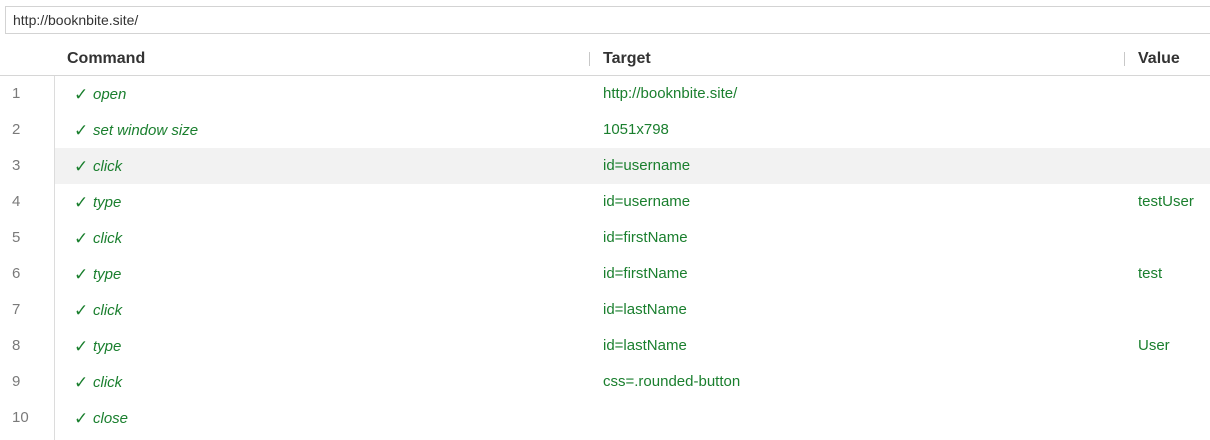  What do you see at coordinates (27, 202) in the screenshot?
I see `row-number: 4` at bounding box center [27, 202].